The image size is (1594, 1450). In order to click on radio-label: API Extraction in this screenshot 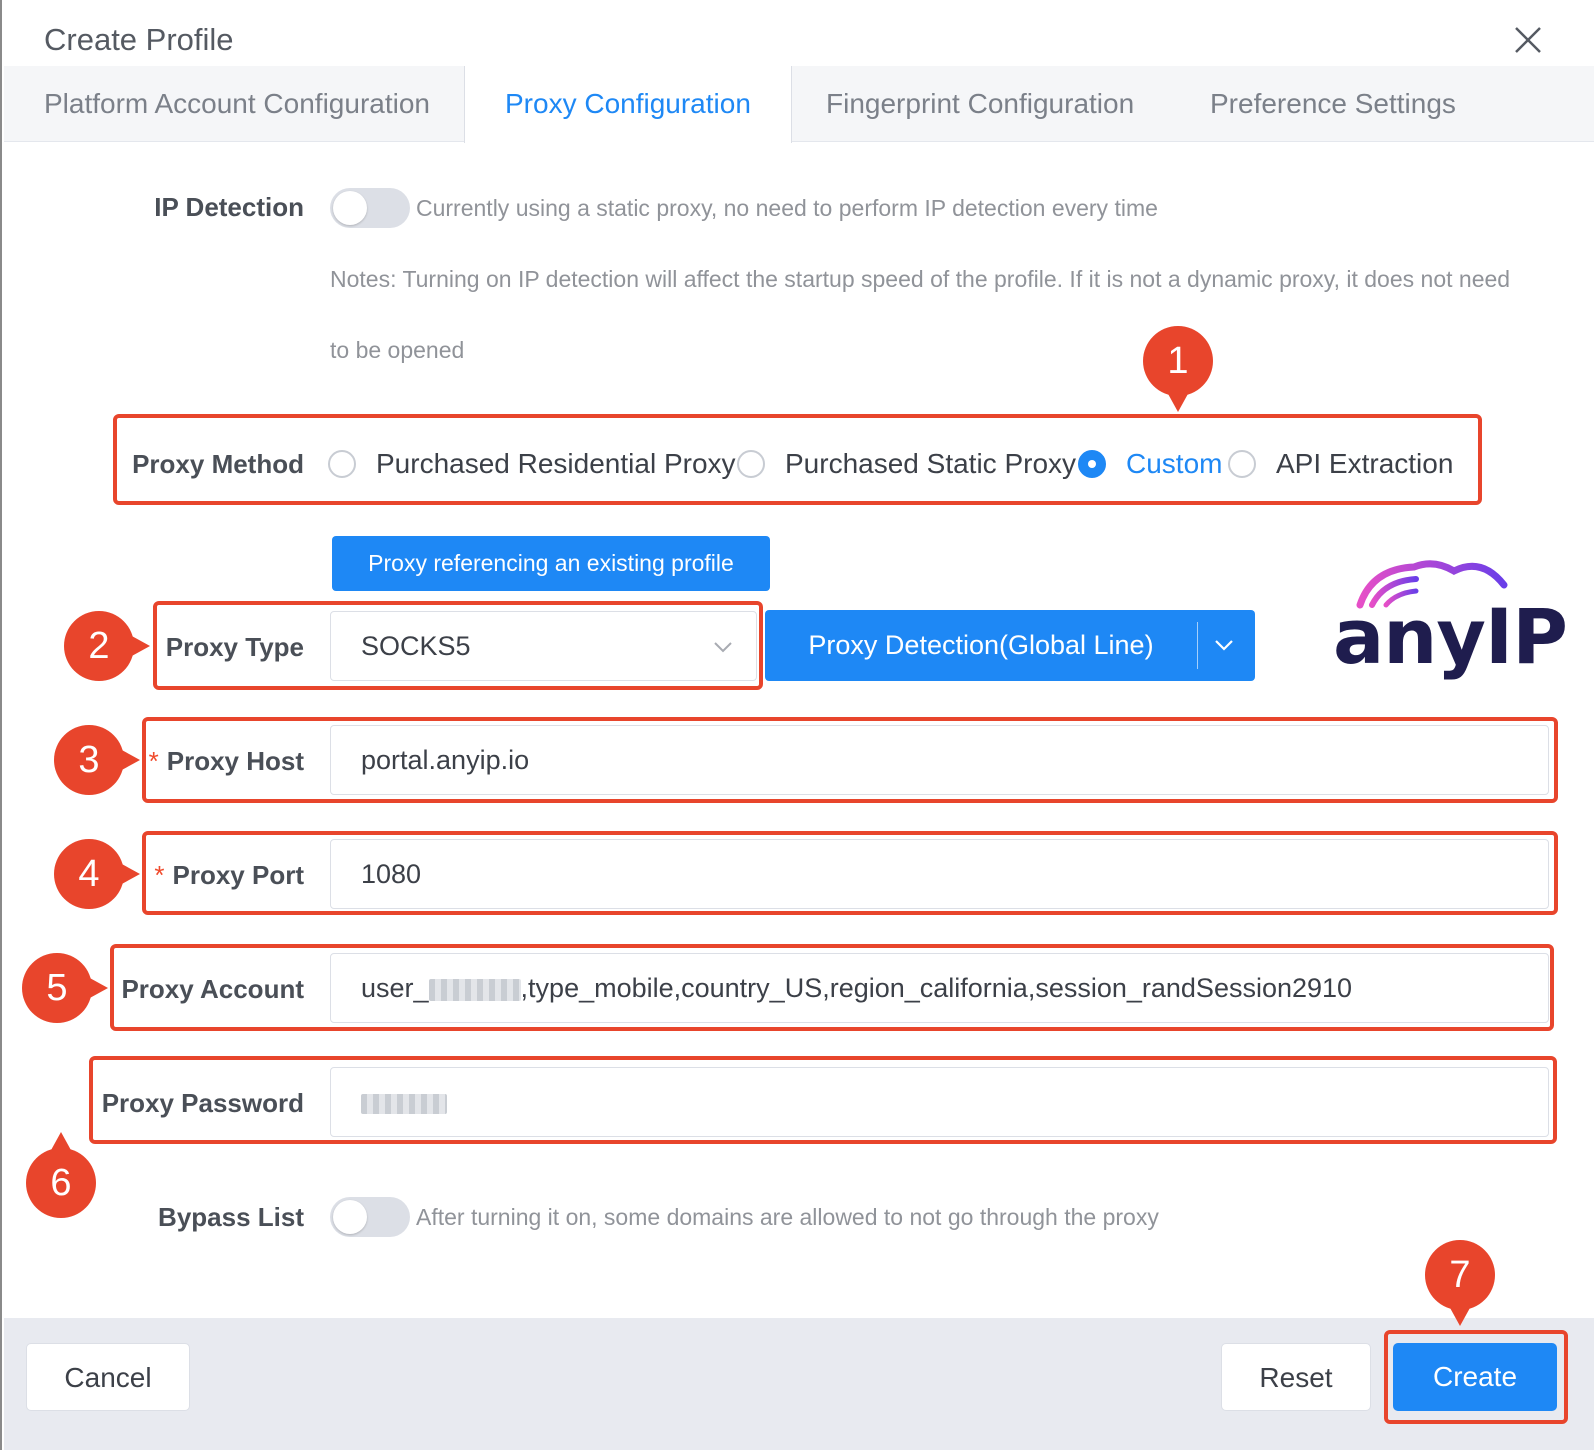, I will do `click(1365, 463)`.